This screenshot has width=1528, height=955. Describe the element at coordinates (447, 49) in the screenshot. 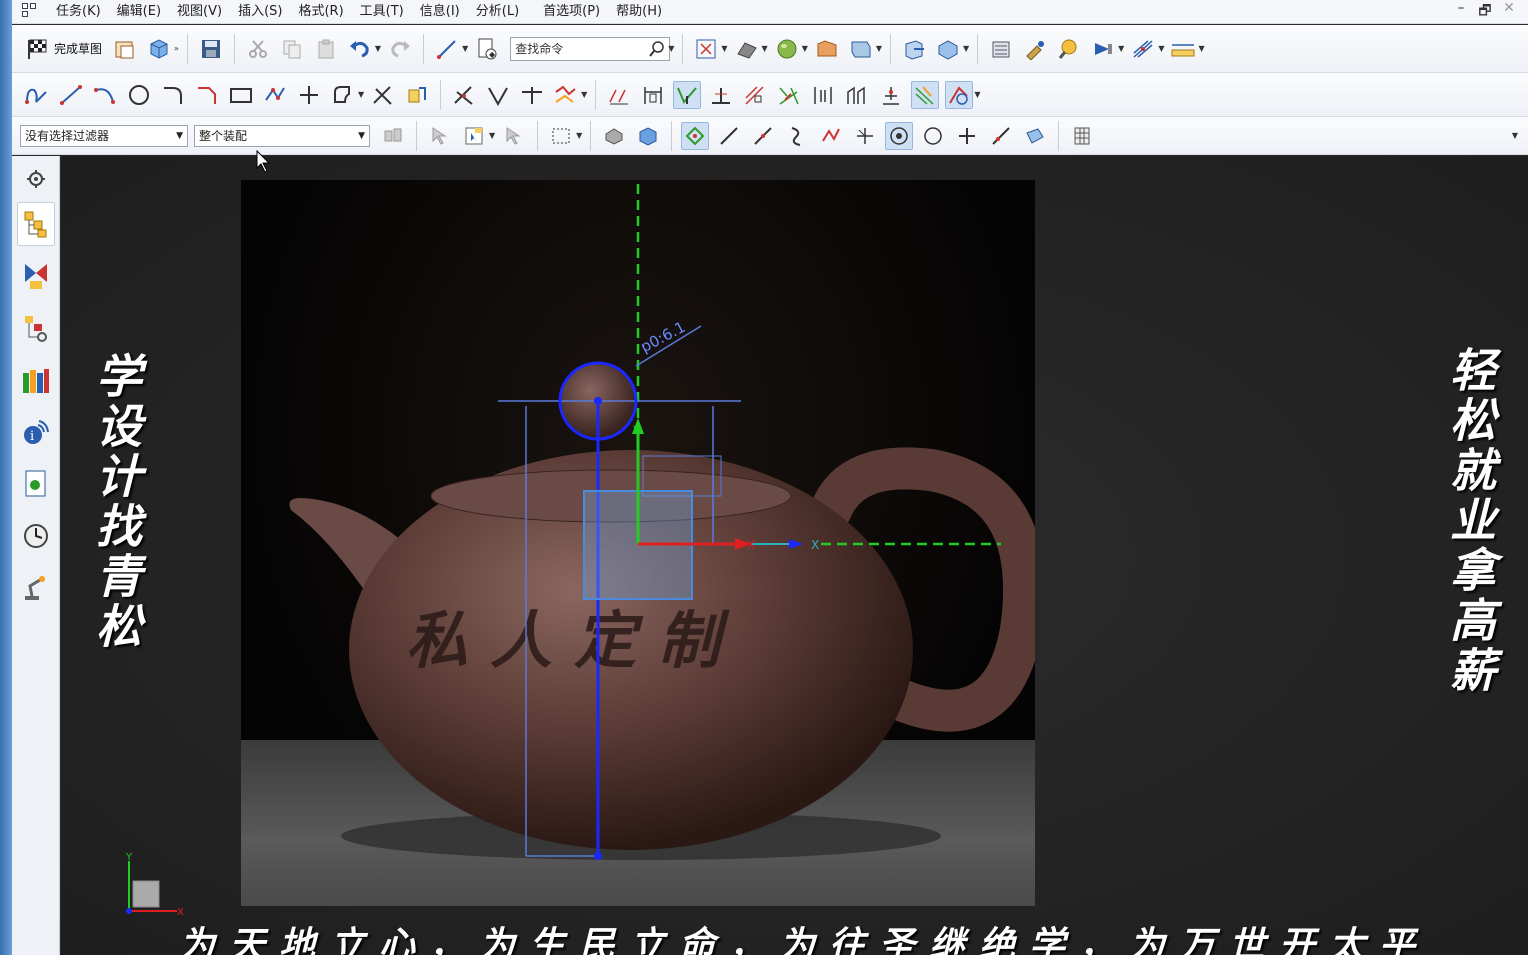

I see `line-tool-button` at that location.